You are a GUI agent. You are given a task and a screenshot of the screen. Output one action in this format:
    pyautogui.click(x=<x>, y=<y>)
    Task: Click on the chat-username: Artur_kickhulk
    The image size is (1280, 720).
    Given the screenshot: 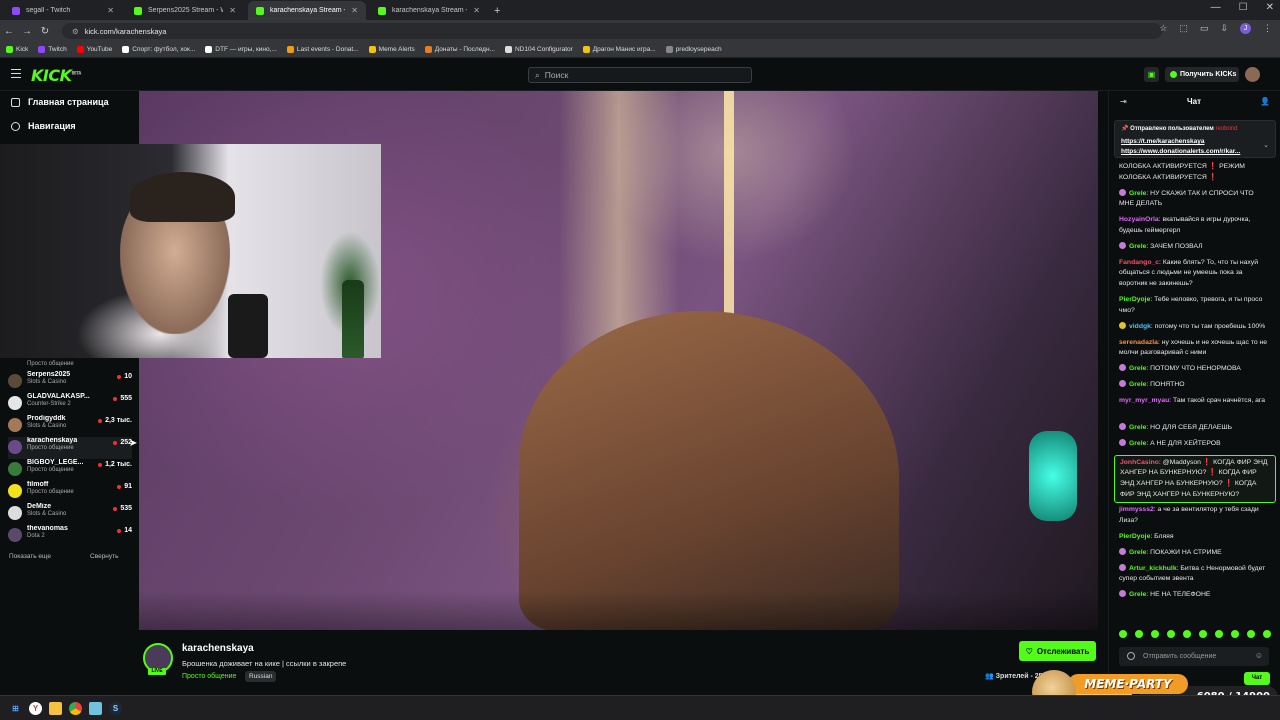 What is the action you would take?
    pyautogui.click(x=1153, y=568)
    